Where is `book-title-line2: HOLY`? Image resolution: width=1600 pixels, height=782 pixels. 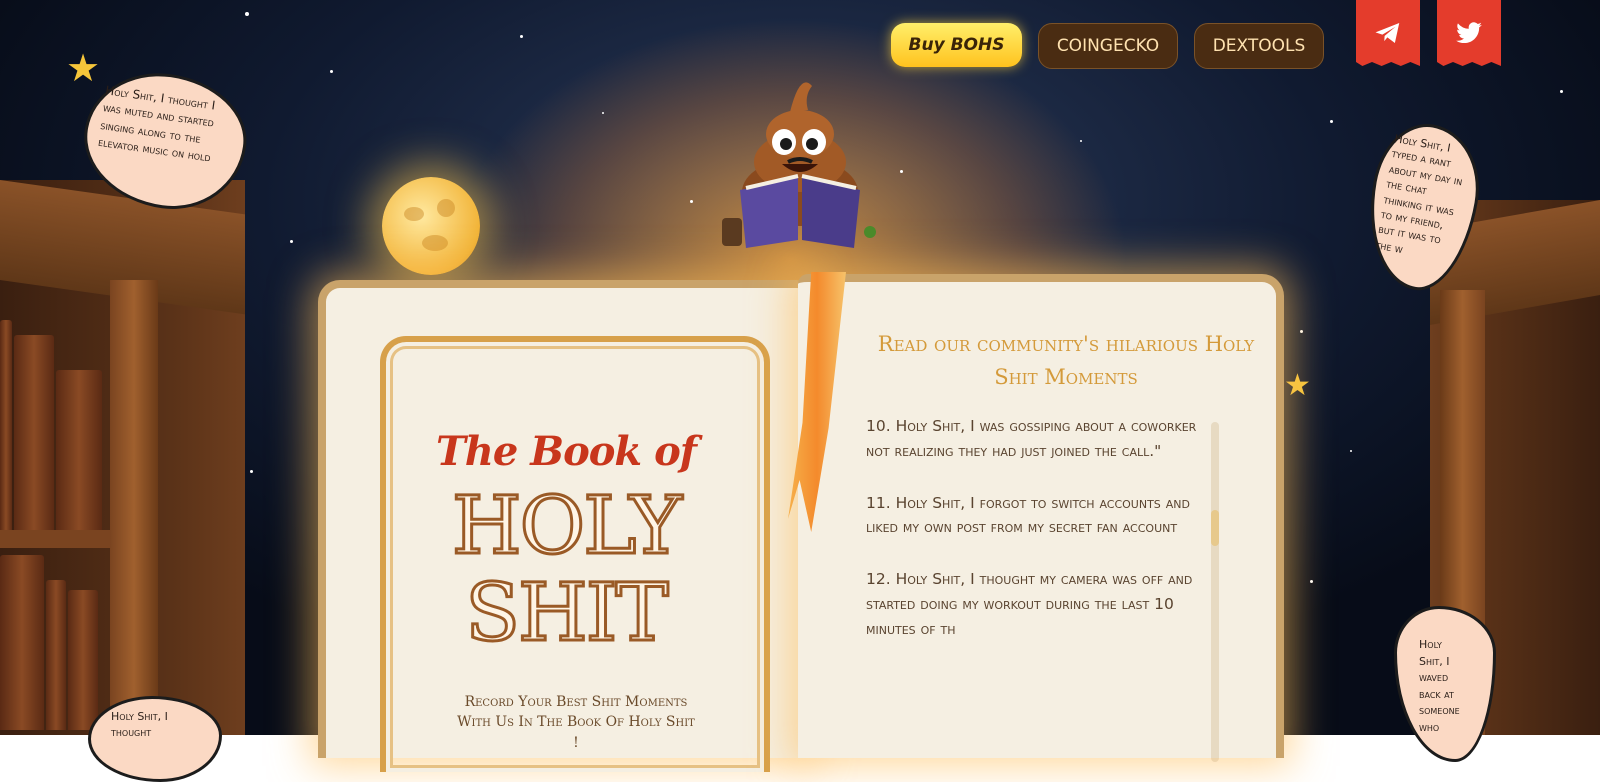 book-title-line2: HOLY is located at coordinates (566, 525).